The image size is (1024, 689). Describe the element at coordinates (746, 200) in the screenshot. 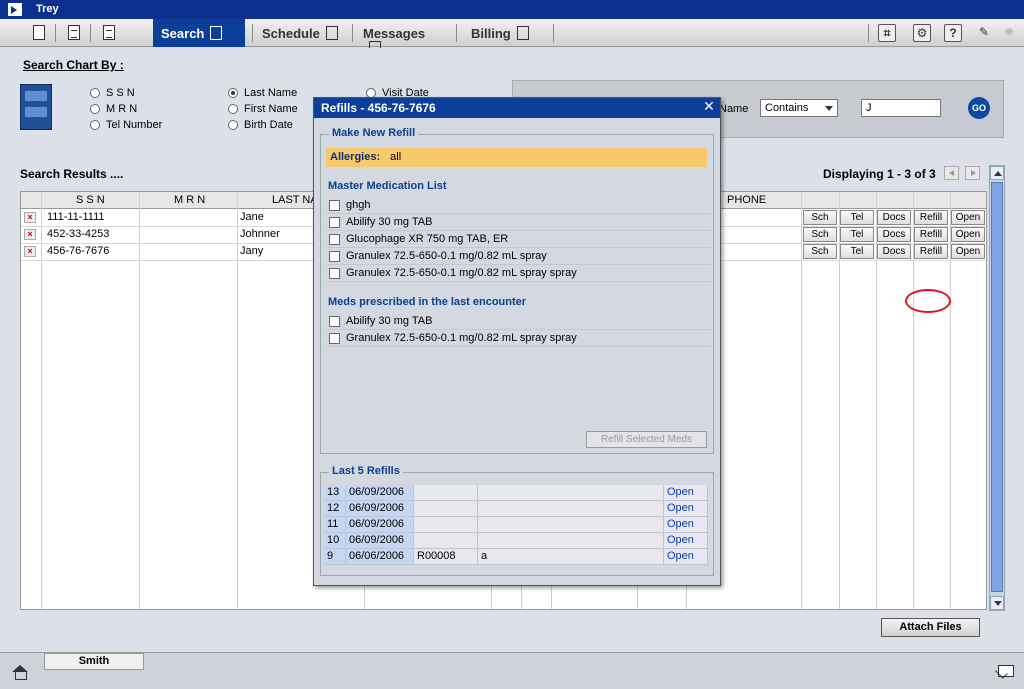

I see `column-phone: PHONE` at that location.